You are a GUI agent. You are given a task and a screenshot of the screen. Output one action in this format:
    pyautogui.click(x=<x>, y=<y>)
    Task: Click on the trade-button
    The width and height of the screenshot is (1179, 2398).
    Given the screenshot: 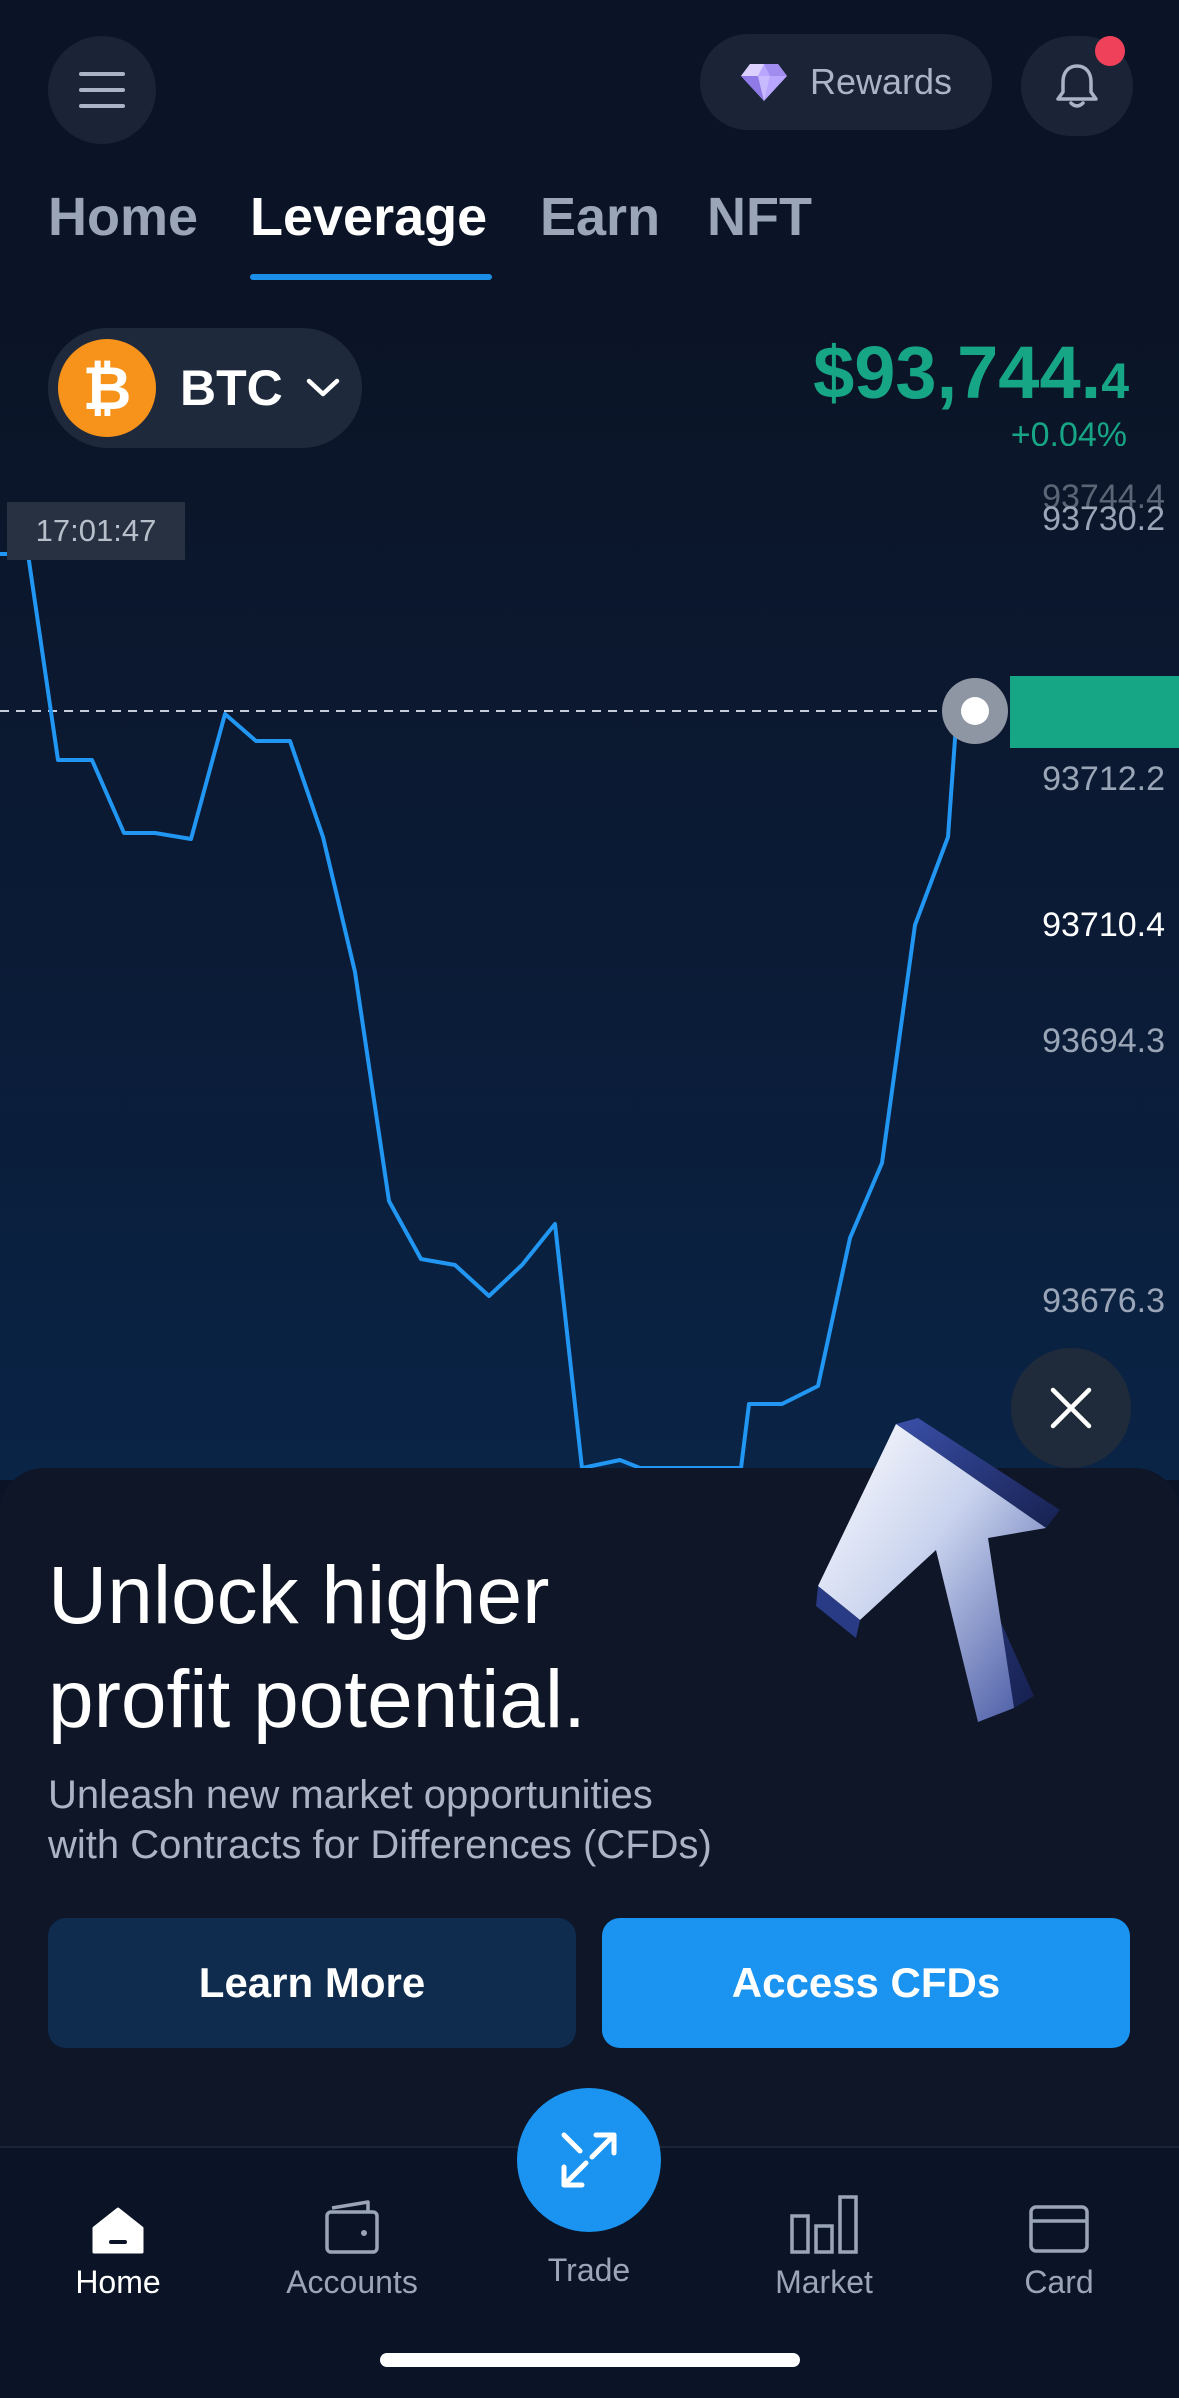 What is the action you would take?
    pyautogui.click(x=589, y=2160)
    